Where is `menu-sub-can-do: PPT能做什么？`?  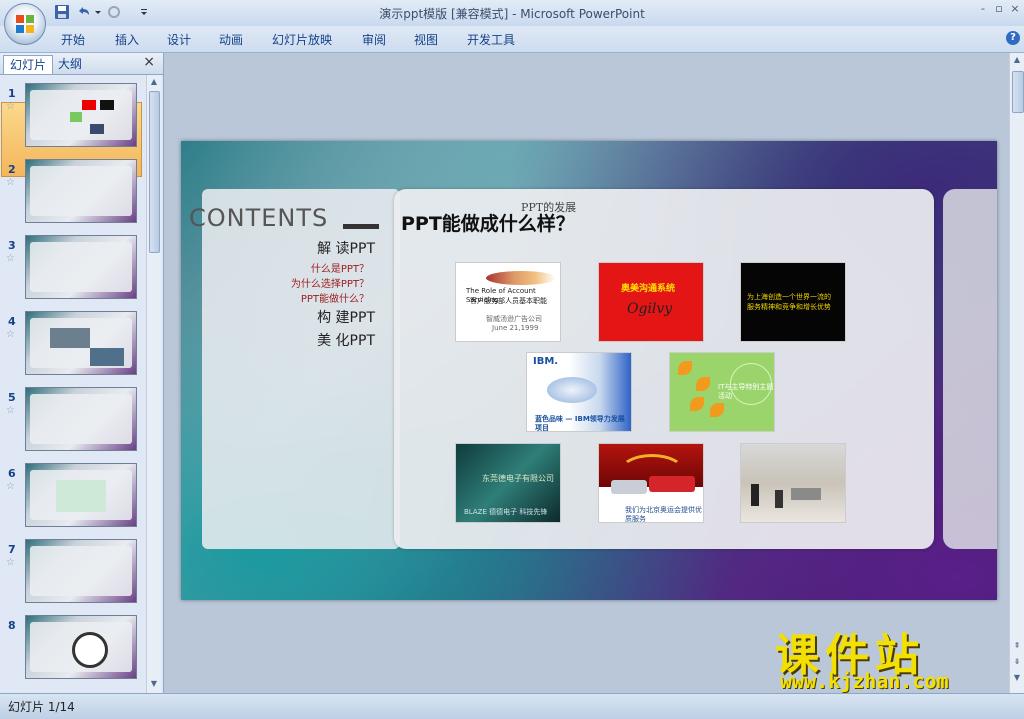
menu-sub-can-do: PPT能做什么？ is located at coordinates (335, 297).